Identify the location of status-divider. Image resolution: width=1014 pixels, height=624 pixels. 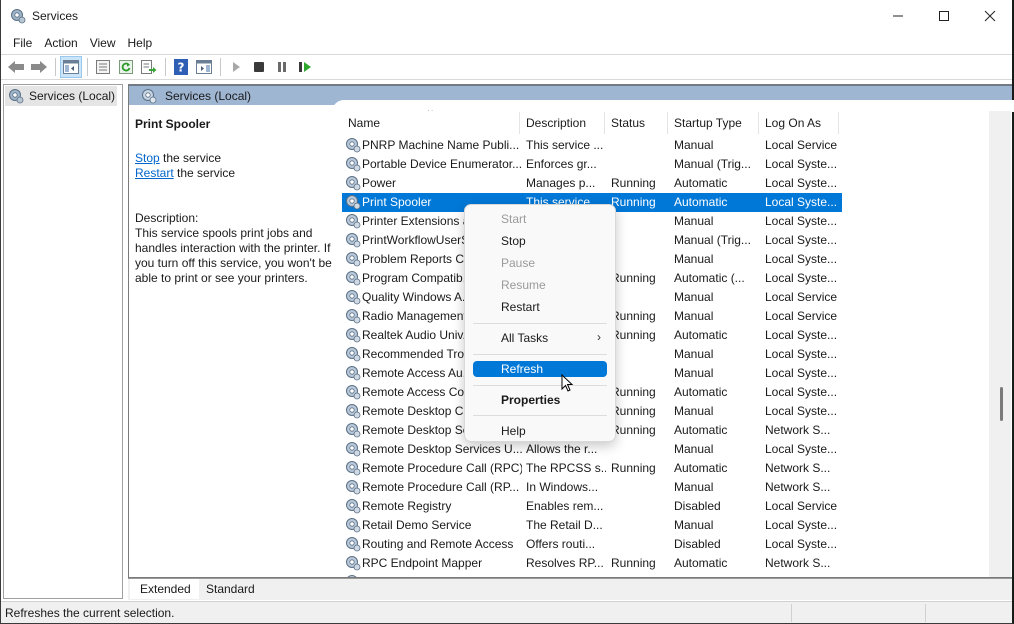
(791, 613).